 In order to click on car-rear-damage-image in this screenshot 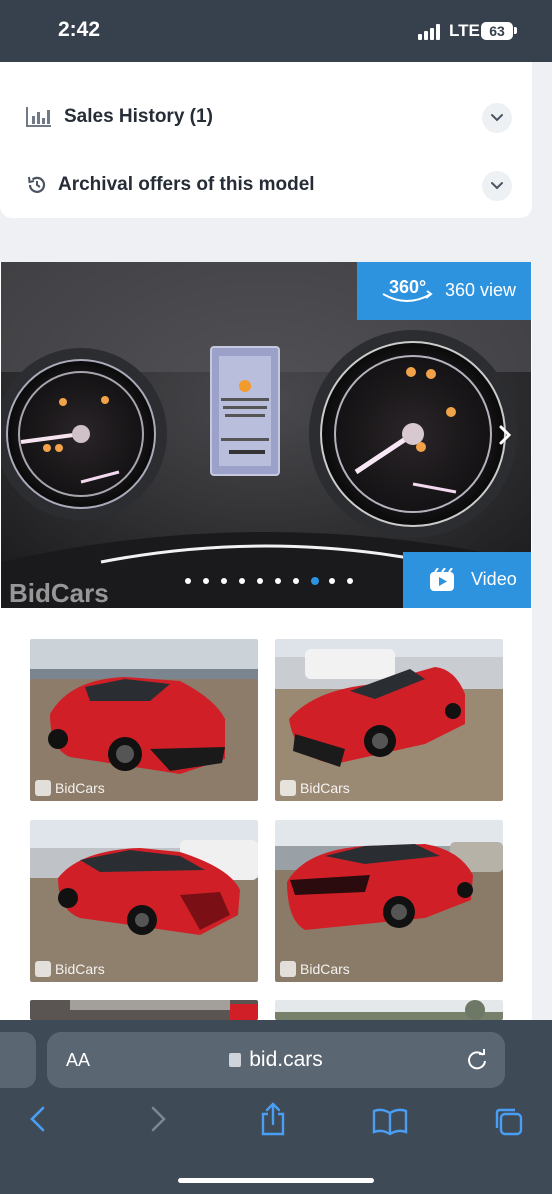, I will do `click(144, 901)`.